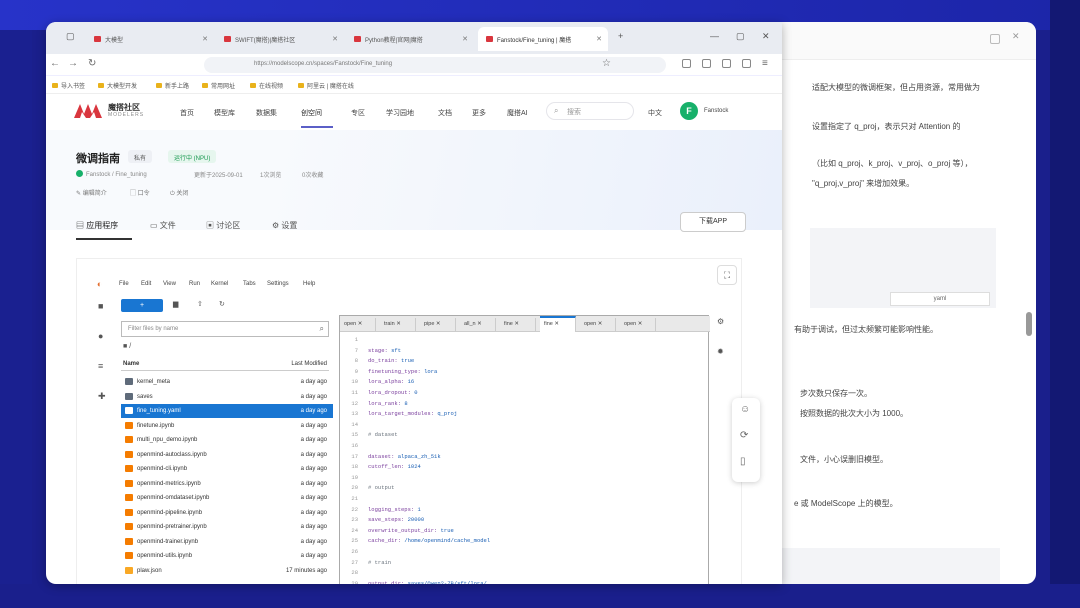 The width and height of the screenshot is (1080, 608). Describe the element at coordinates (746, 63) in the screenshot. I see `account-icon` at that location.